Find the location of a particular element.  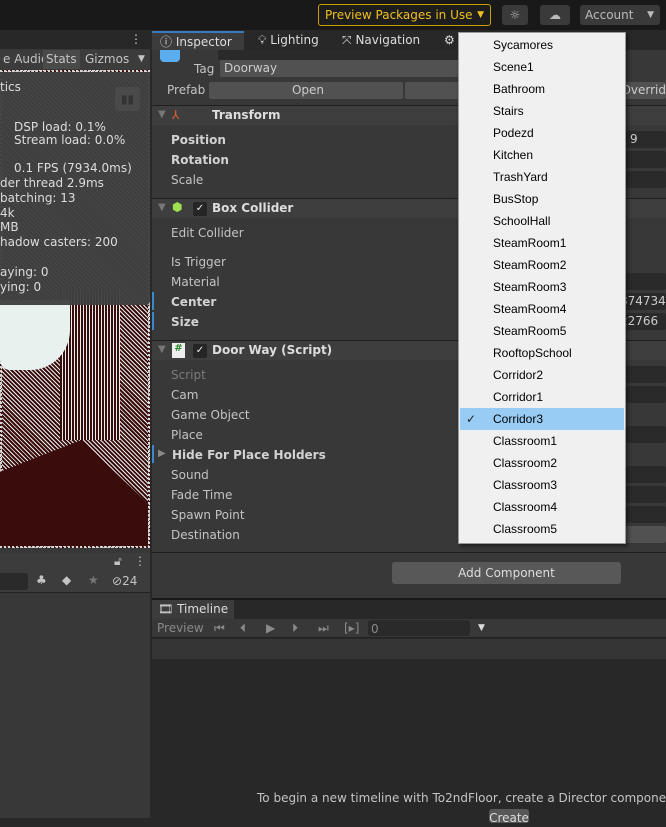

tab-label: Lighting is located at coordinates (294, 40).